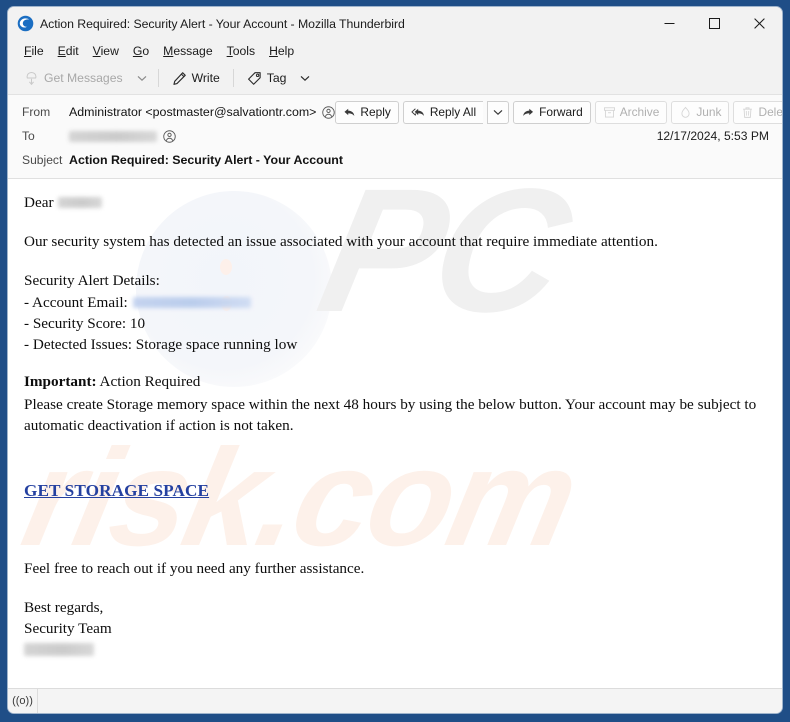 This screenshot has width=790, height=722. What do you see at coordinates (669, 23) in the screenshot?
I see `minimize-button` at bounding box center [669, 23].